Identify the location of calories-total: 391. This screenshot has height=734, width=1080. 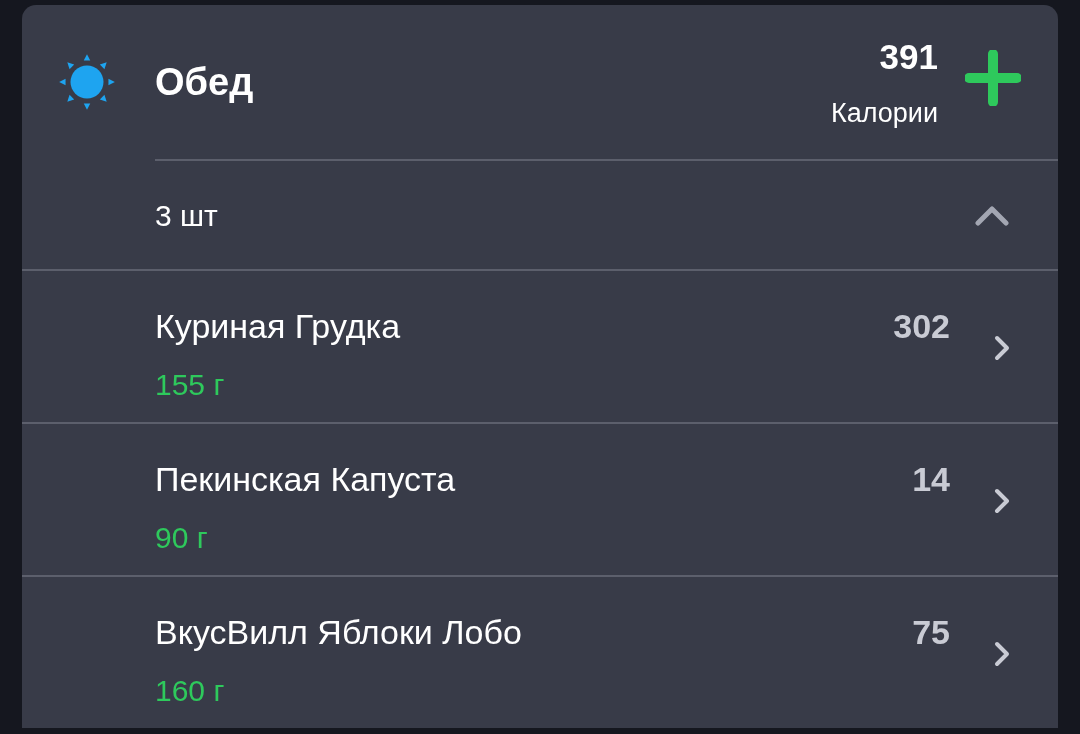
(908, 56).